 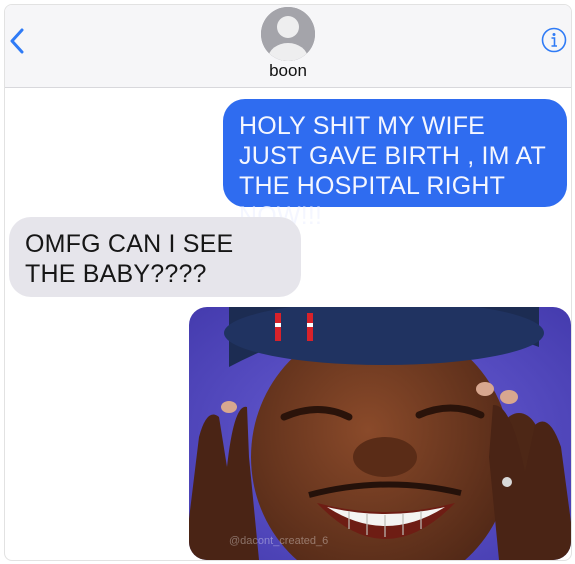 I want to click on chevron-left-icon, so click(x=17, y=41).